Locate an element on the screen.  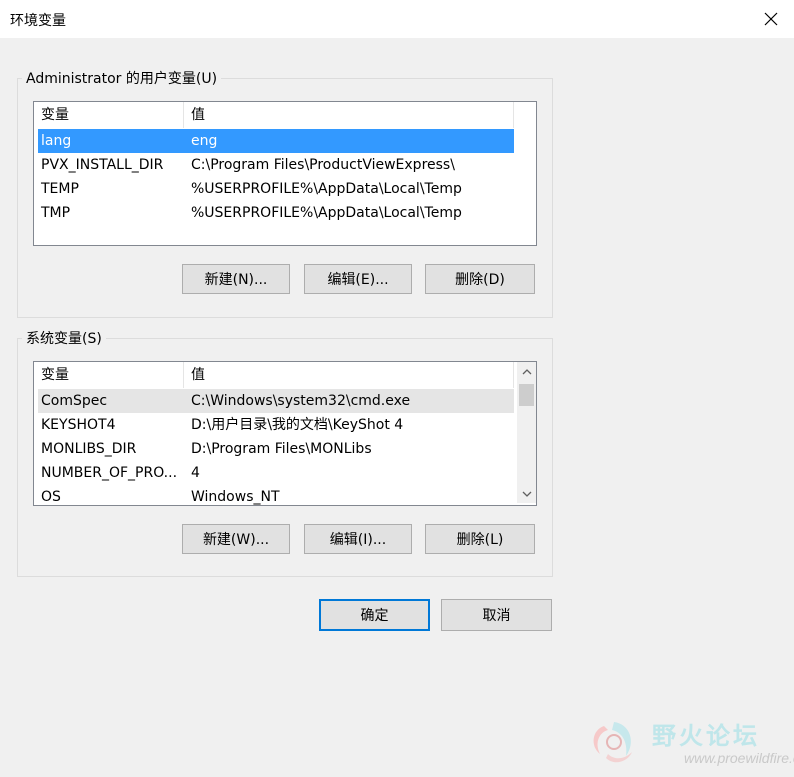
scroll-up-button is located at coordinates (526, 371).